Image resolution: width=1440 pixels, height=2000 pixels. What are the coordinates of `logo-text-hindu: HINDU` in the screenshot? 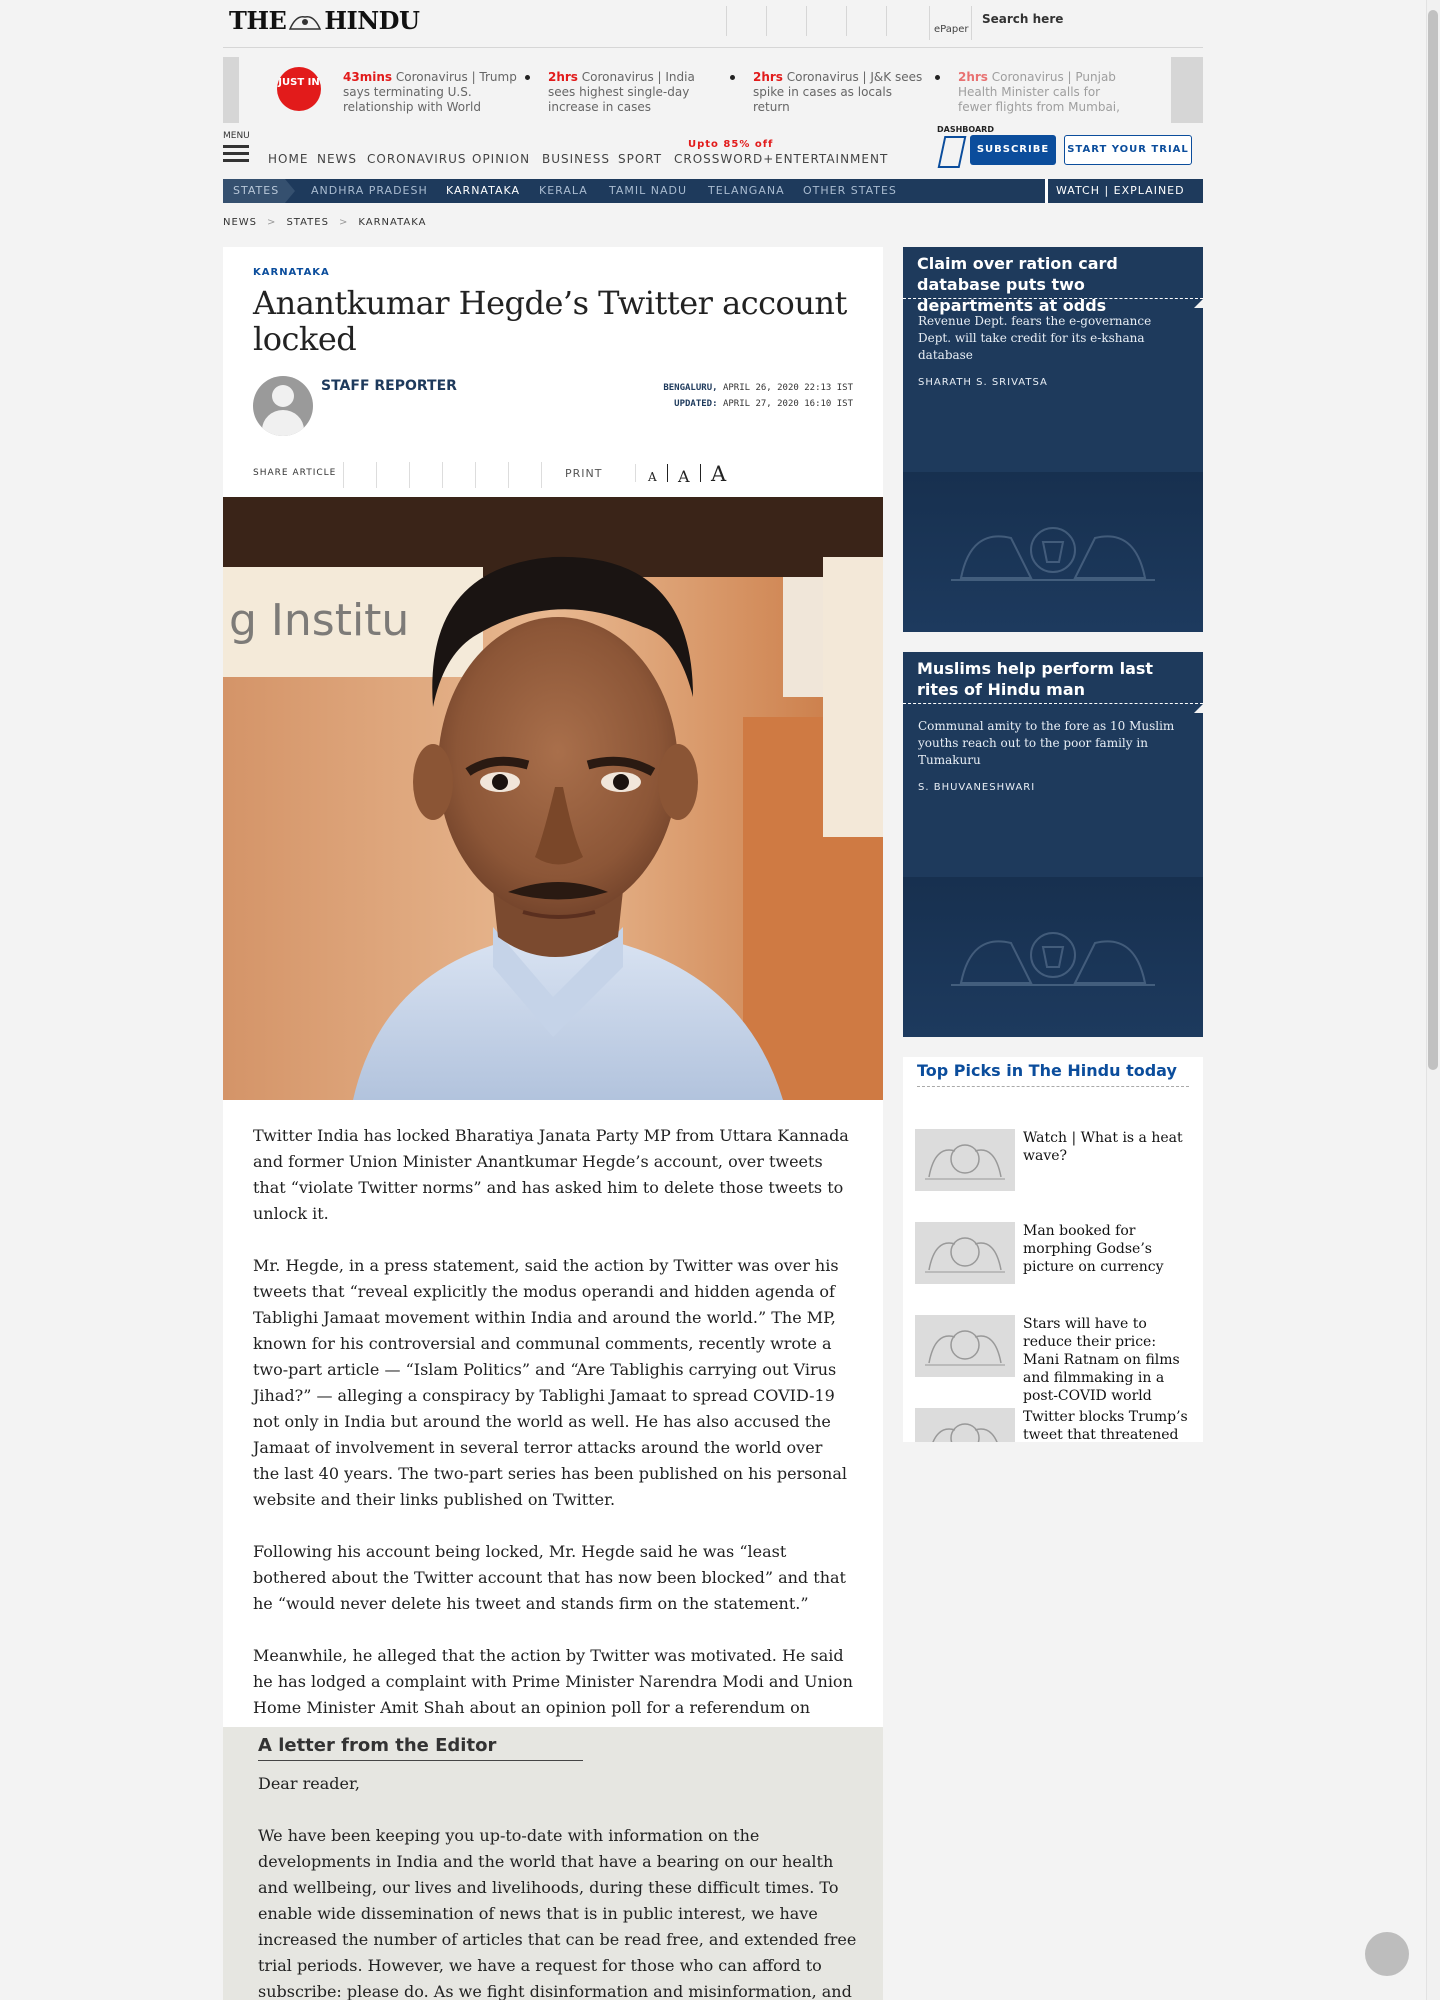 It's located at (372, 20).